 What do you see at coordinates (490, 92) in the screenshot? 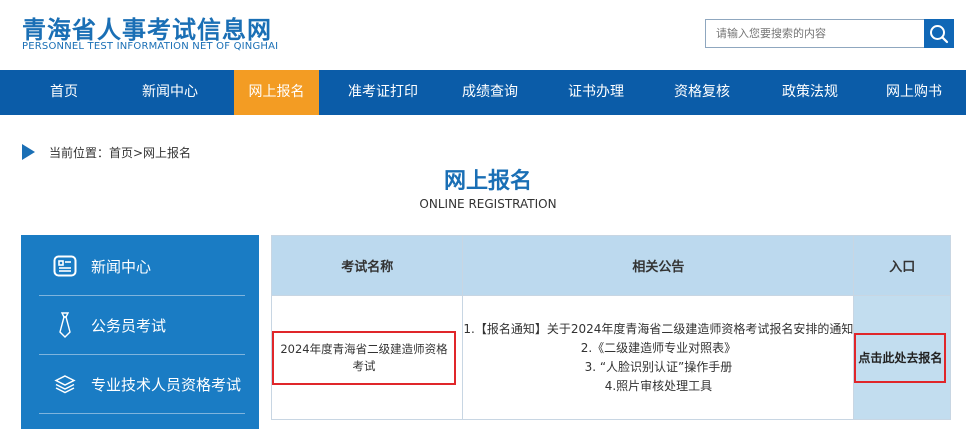
I see `nav-item-score-query: 成绩查询` at bounding box center [490, 92].